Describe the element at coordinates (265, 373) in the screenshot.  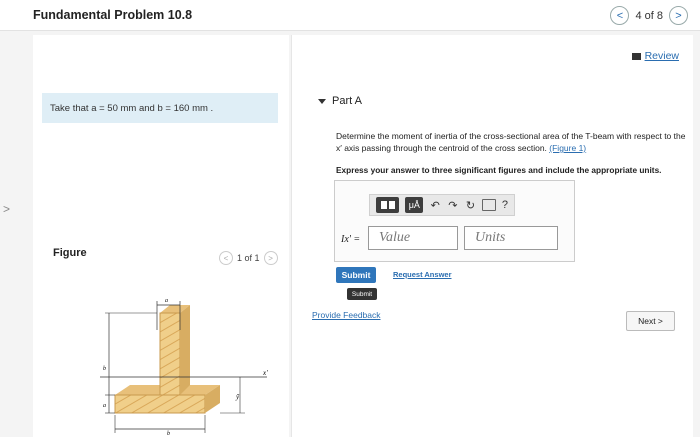
I see `axis-label-x-prime: x'` at that location.